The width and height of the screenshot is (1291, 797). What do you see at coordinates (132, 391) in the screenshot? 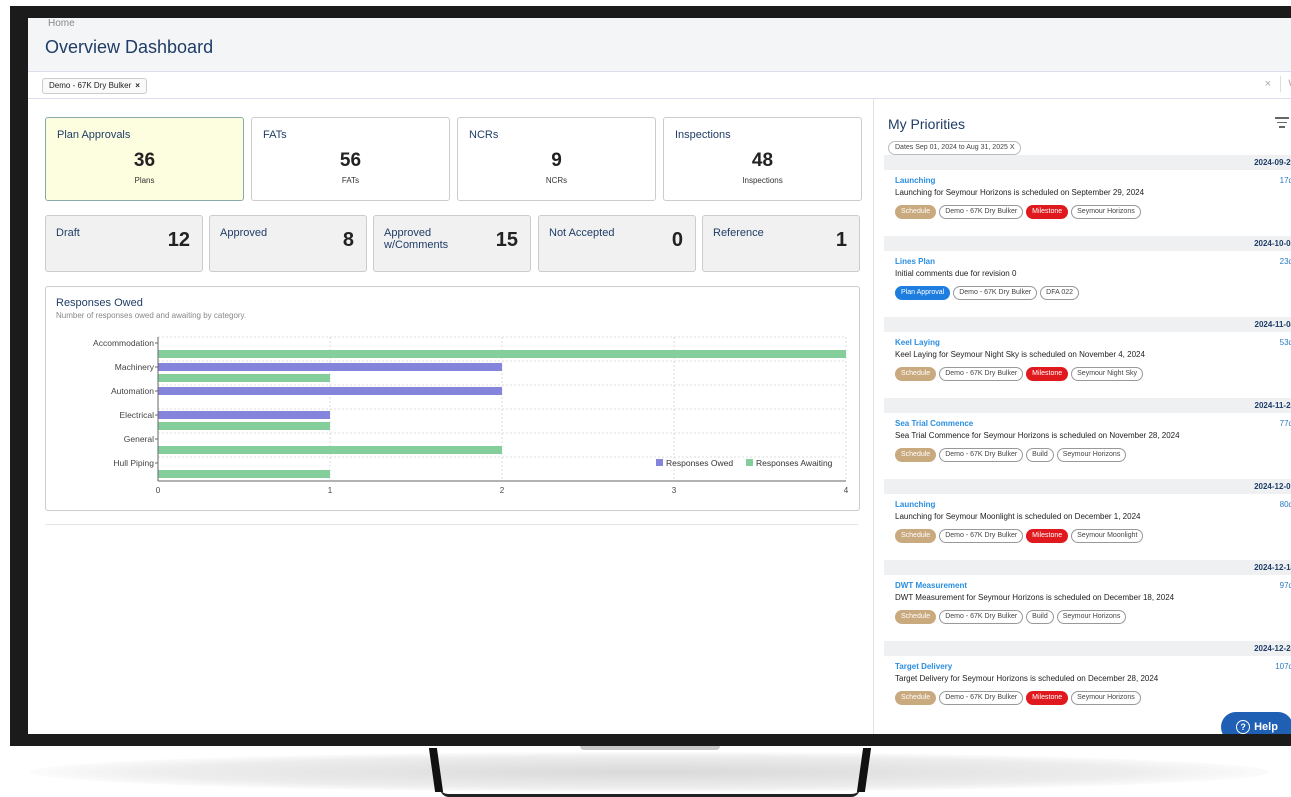
I see `category-label: Automation` at bounding box center [132, 391].